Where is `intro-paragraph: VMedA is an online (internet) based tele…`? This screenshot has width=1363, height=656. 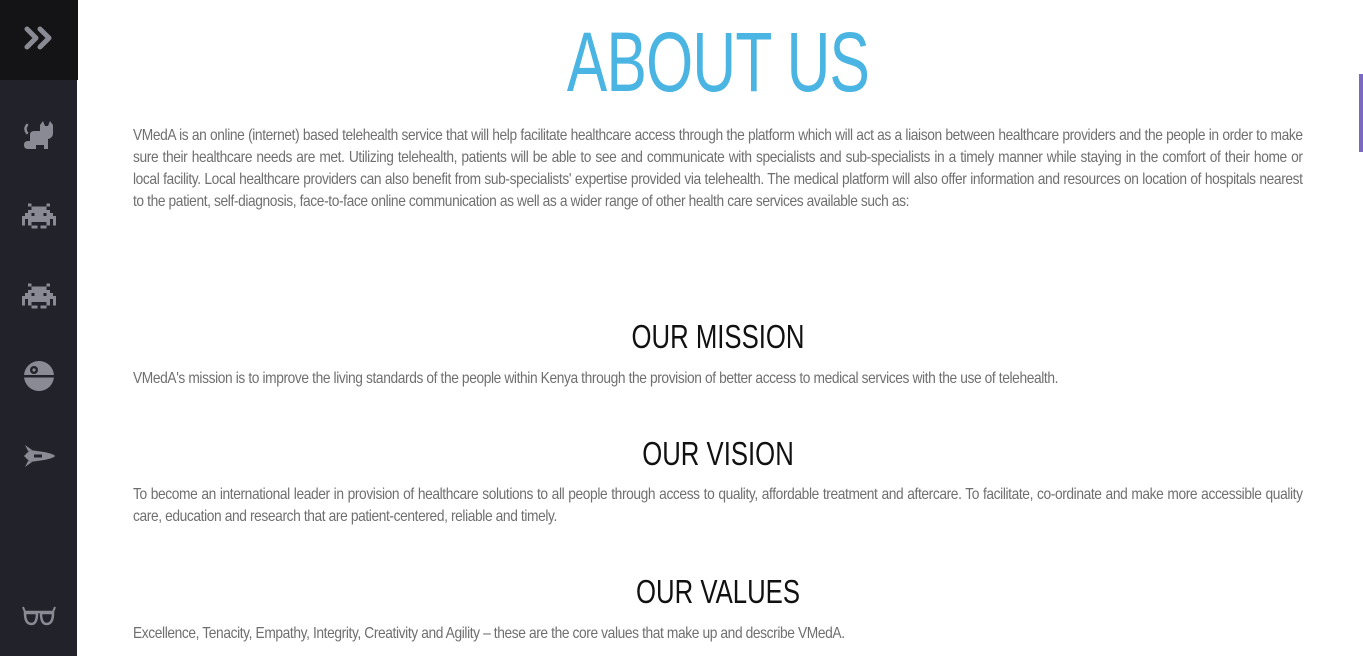 intro-paragraph: VMedA is an online (internet) based tele… is located at coordinates (718, 168).